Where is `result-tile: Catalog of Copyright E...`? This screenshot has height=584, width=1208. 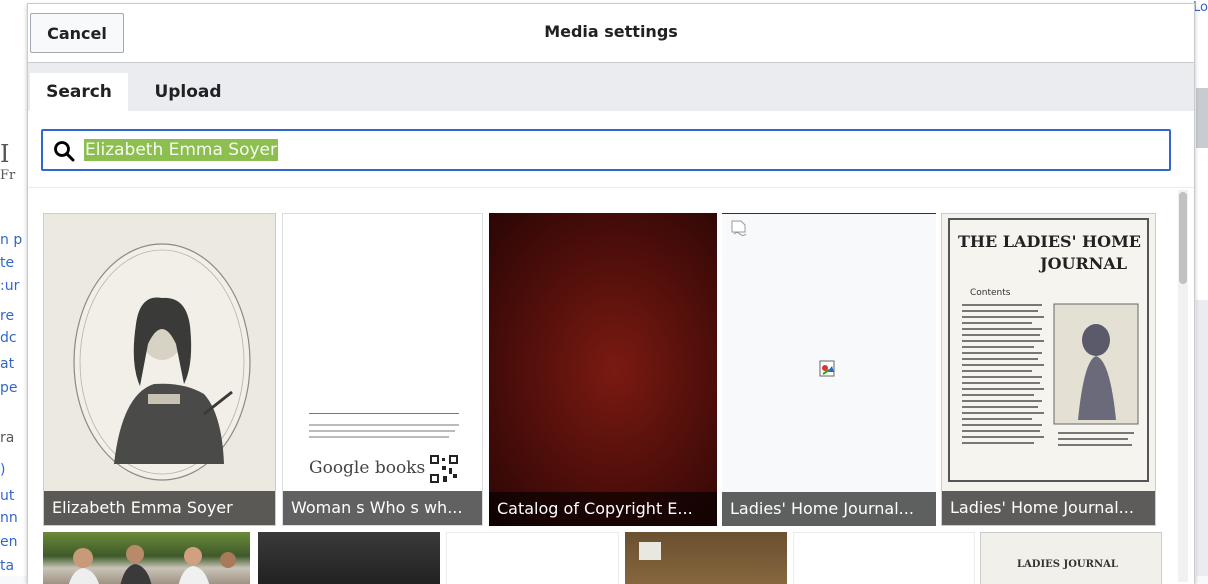 result-tile: Catalog of Copyright E... is located at coordinates (603, 369).